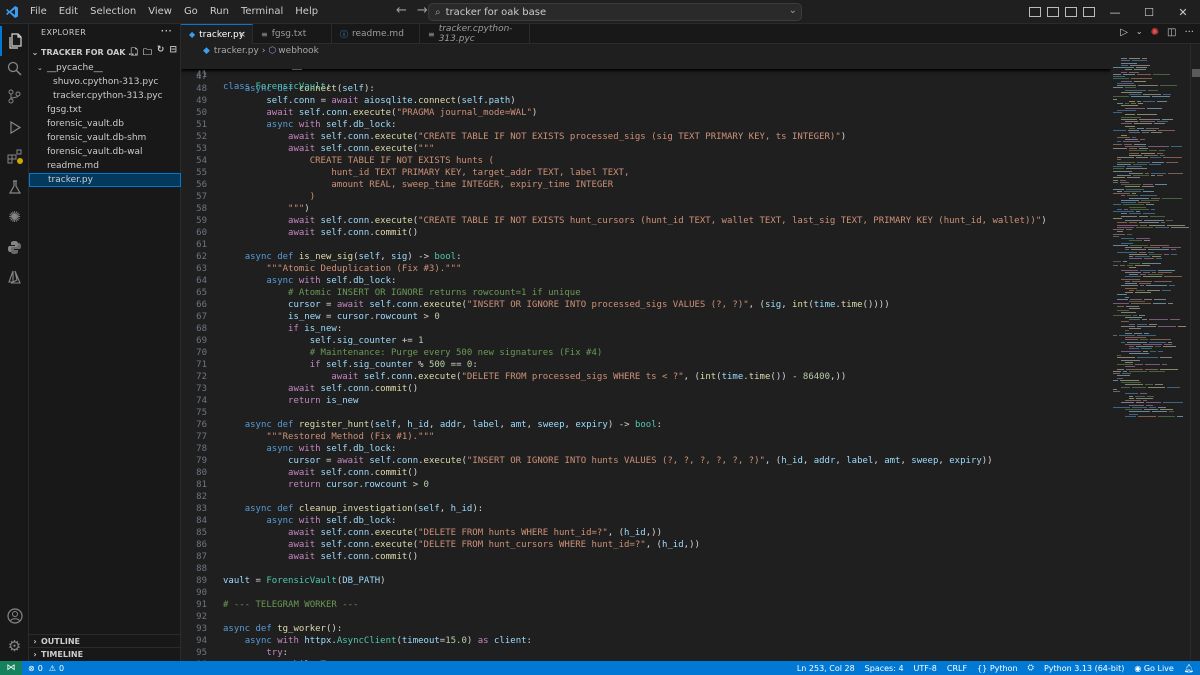 This screenshot has height=675, width=1200. What do you see at coordinates (219, 12) in the screenshot?
I see `menu-item-run: Run` at bounding box center [219, 12].